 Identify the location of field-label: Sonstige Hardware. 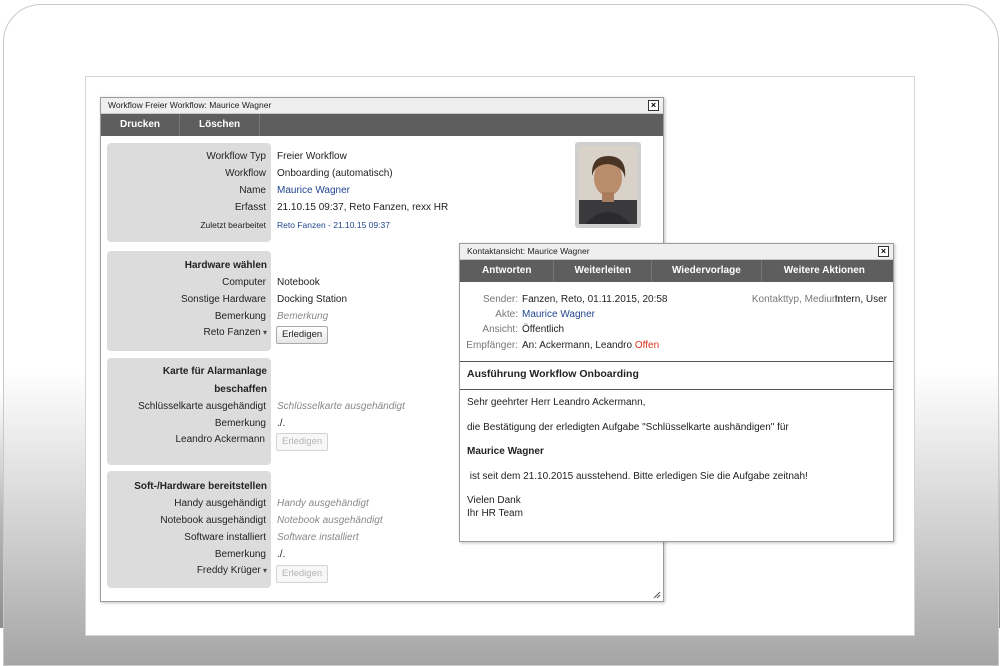
(223, 299).